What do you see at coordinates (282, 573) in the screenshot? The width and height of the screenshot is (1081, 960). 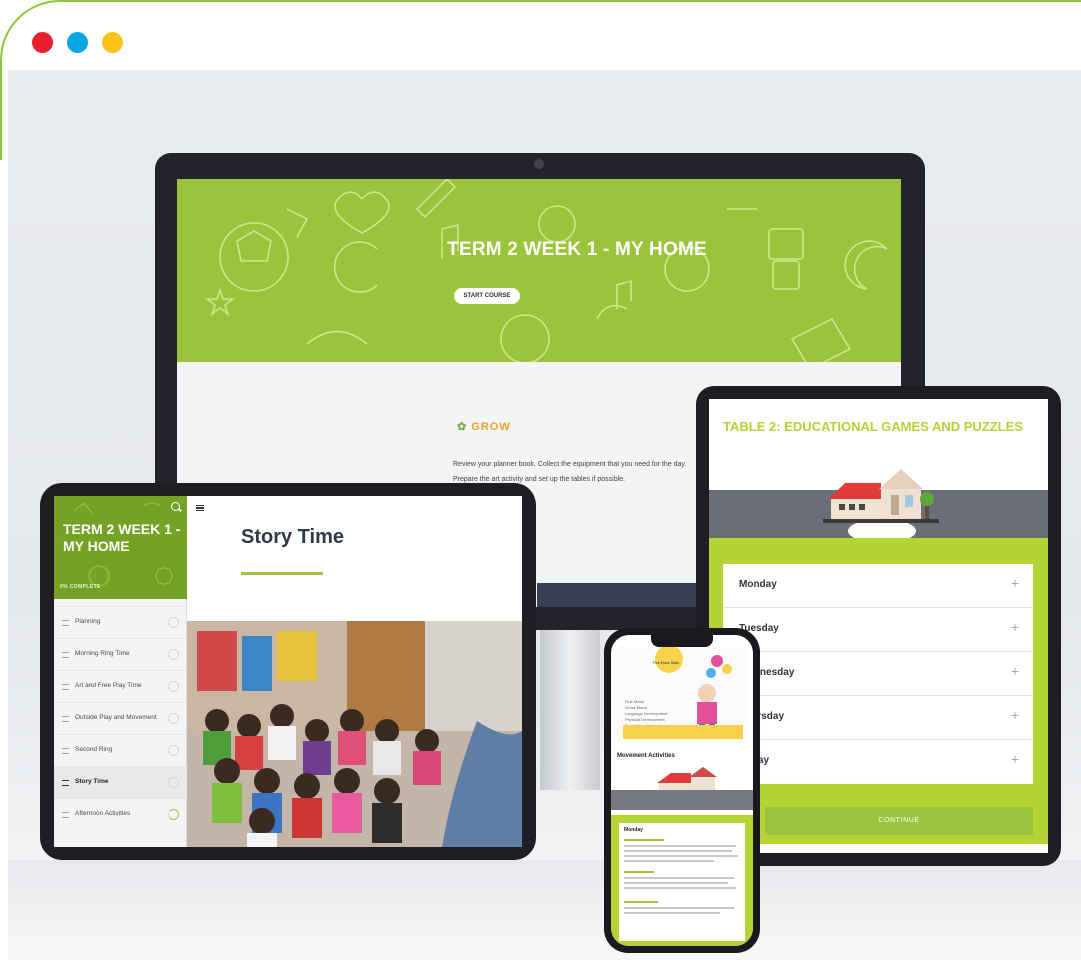 I see `title-underline` at bounding box center [282, 573].